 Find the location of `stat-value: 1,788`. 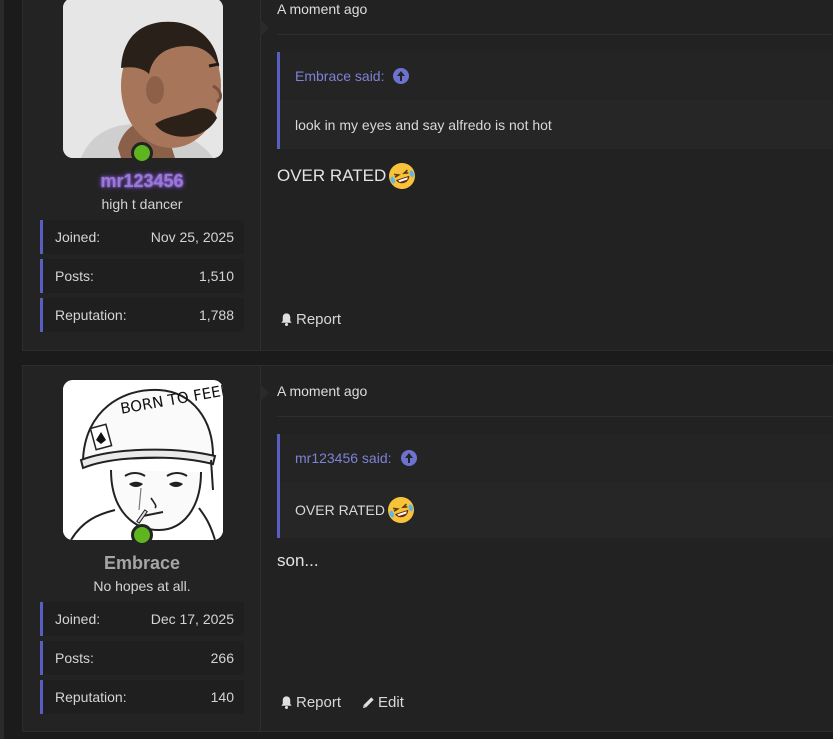

stat-value: 1,788 is located at coordinates (216, 315).